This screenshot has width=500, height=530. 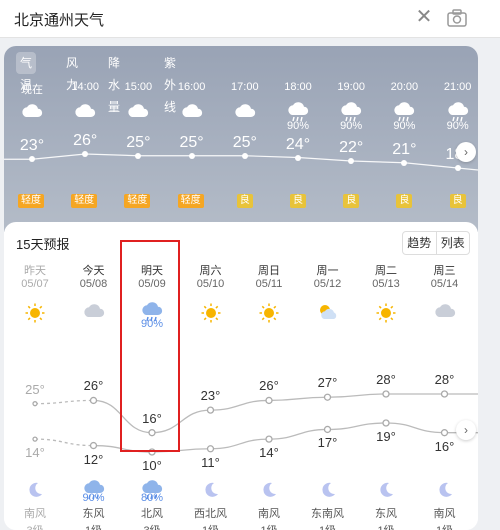 I want to click on date-label: 05/09, so click(x=152, y=284).